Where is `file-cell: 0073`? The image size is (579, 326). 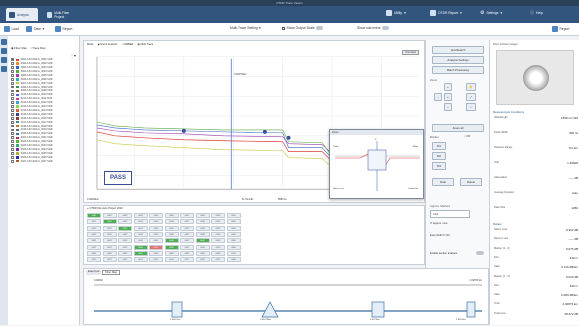 file-cell: 0073 is located at coordinates (125, 260).